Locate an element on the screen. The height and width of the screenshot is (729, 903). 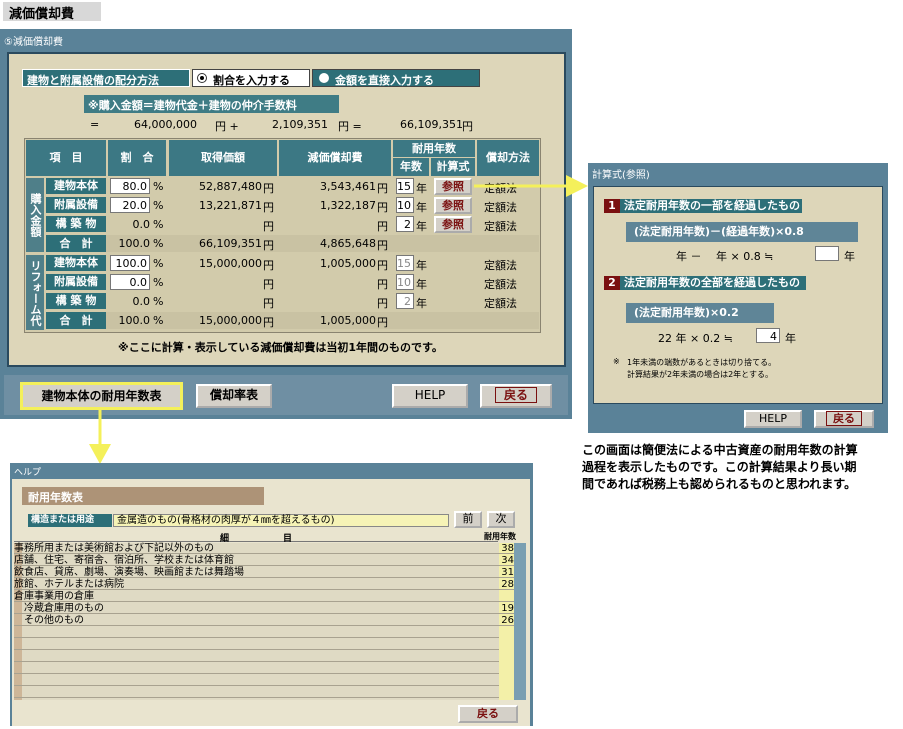
description-line-1: この画面は簡便法による中古資産の耐用年数の計算 is located at coordinates (720, 450).